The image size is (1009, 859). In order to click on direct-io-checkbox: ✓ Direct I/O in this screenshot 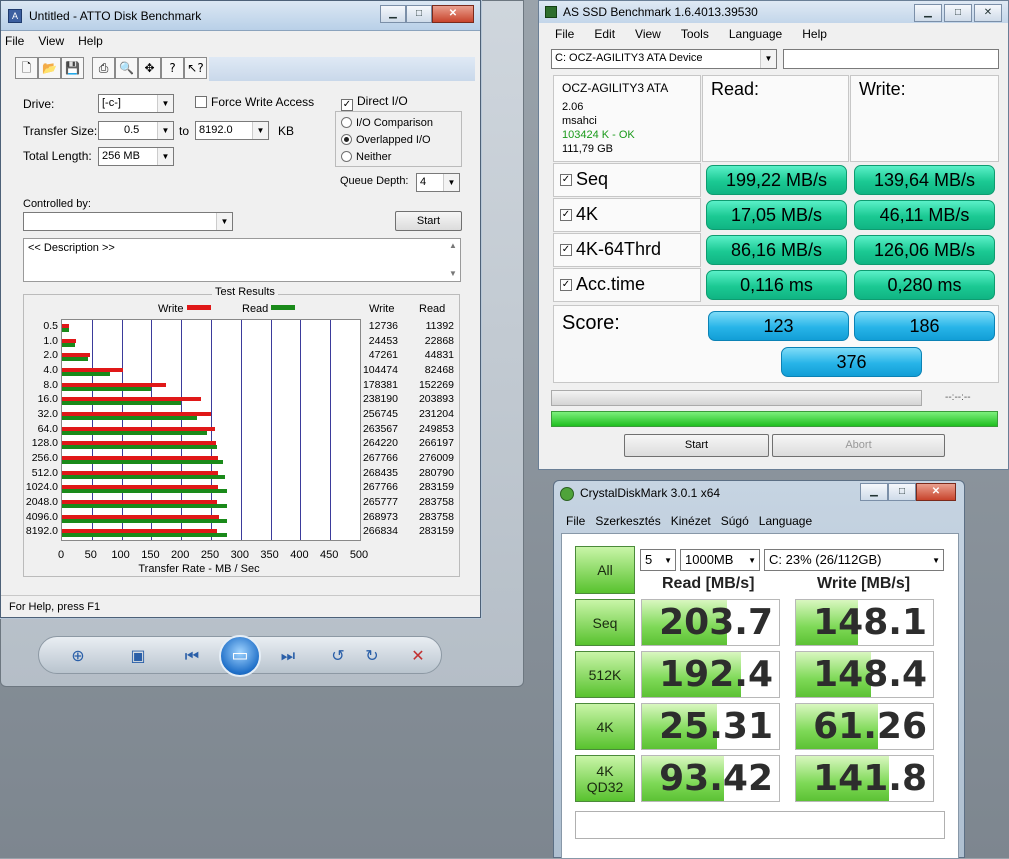, I will do `click(374, 102)`.